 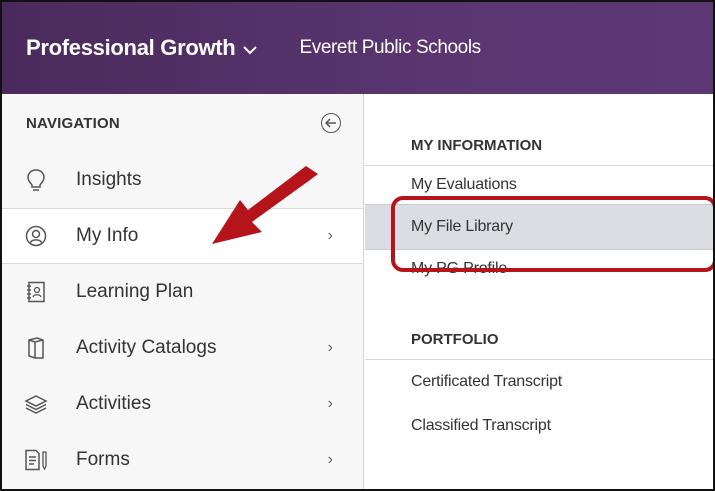 I want to click on navigation-title: NAVIGATION, so click(x=73, y=123).